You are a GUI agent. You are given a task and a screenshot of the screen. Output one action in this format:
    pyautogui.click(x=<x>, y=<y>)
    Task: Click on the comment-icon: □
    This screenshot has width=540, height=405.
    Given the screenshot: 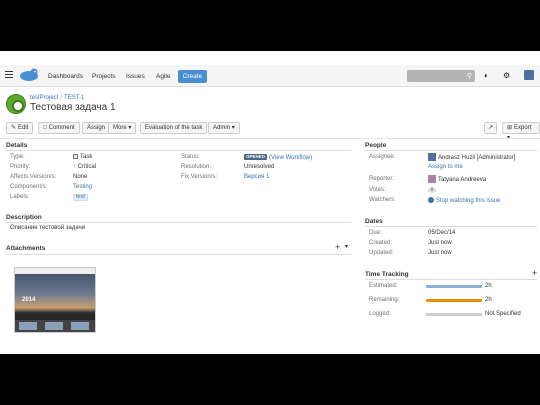 What is the action you would take?
    pyautogui.click(x=45, y=128)
    